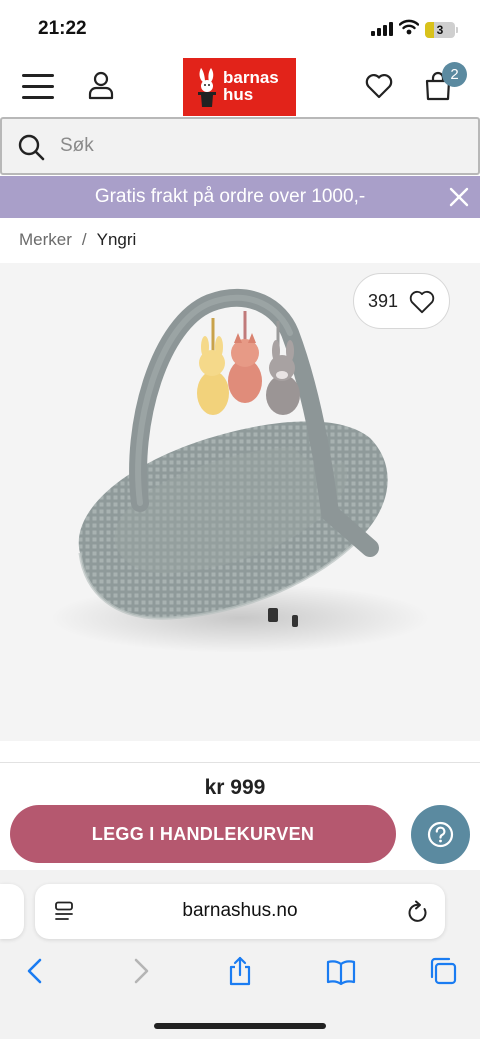 The height and width of the screenshot is (1039, 480). What do you see at coordinates (251, 77) in the screenshot?
I see `logo-text-line1: barnas` at bounding box center [251, 77].